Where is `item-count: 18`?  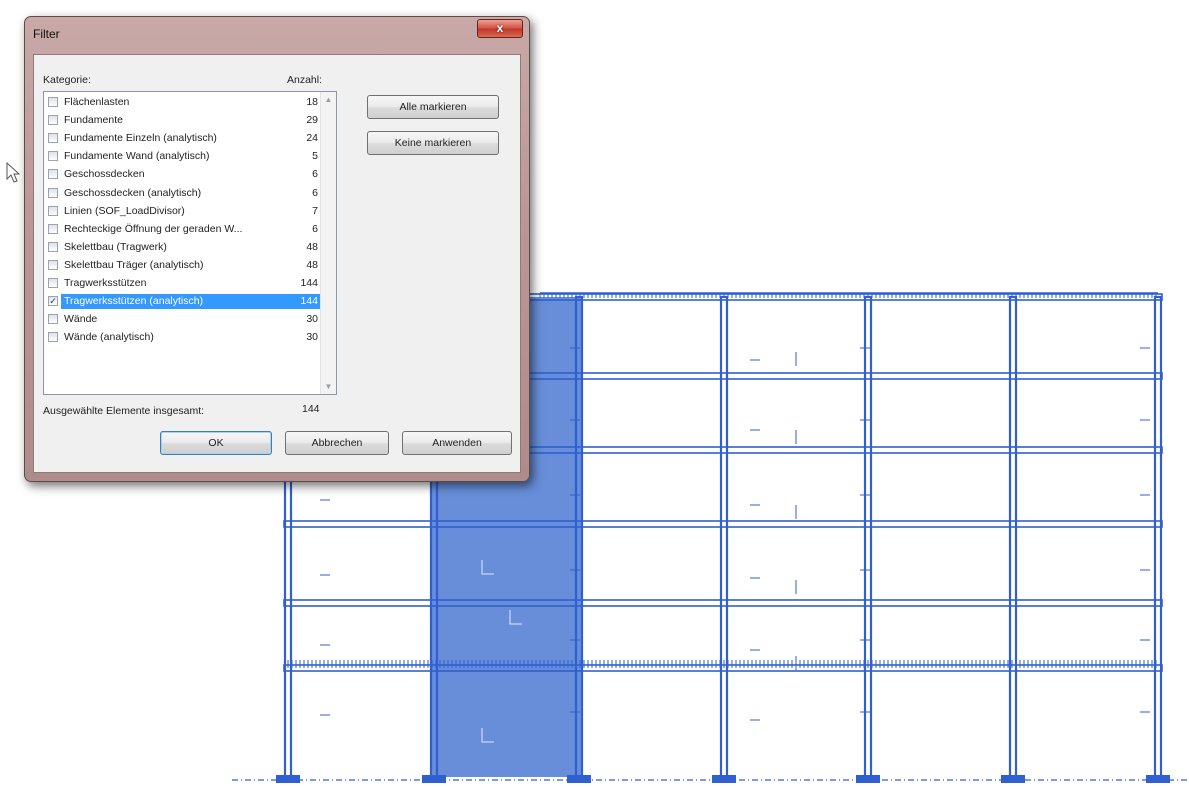 item-count: 18 is located at coordinates (312, 102).